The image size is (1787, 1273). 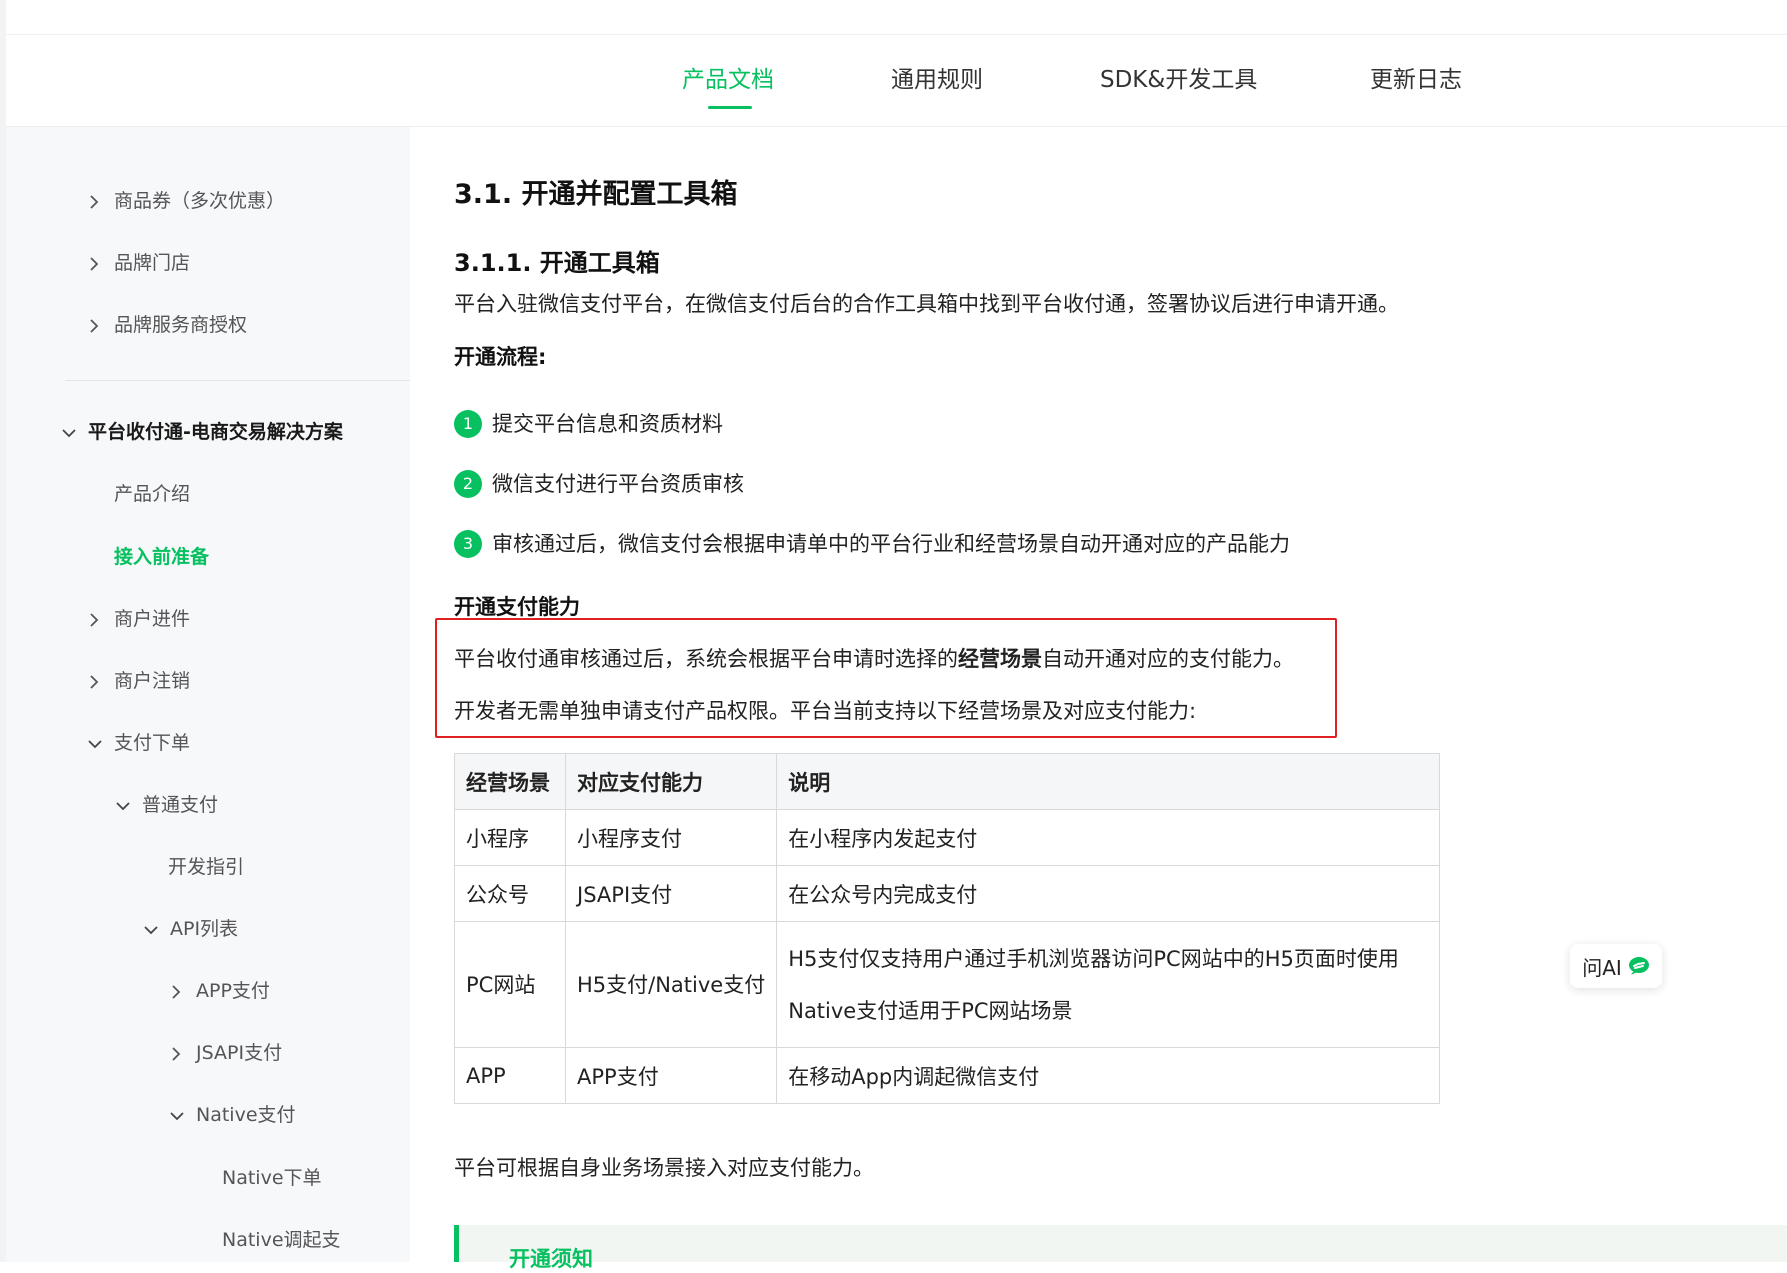 I want to click on sidebar-item-dev-guide: 开发指引, so click(x=206, y=867).